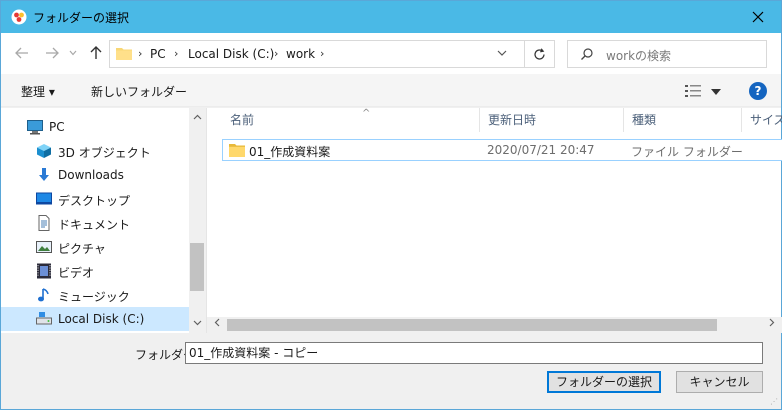  Describe the element at coordinates (139, 91) in the screenshot. I see `new-folder-button: 新しいフォルダー` at that location.